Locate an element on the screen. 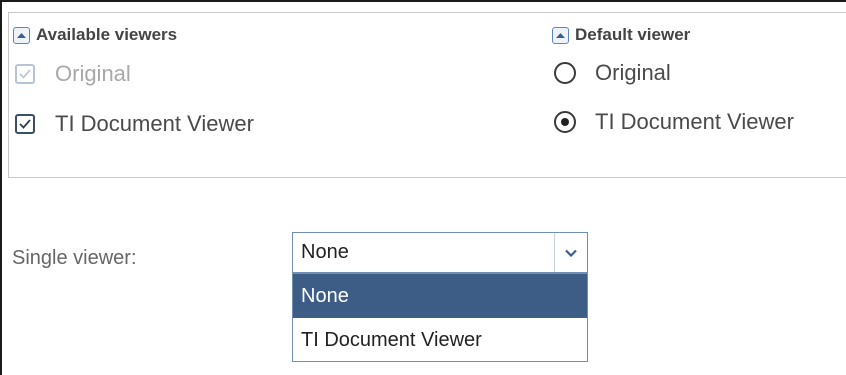 Image resolution: width=846 pixels, height=375 pixels. available-ti-document-viewer-label: TI Document Viewer is located at coordinates (154, 123).